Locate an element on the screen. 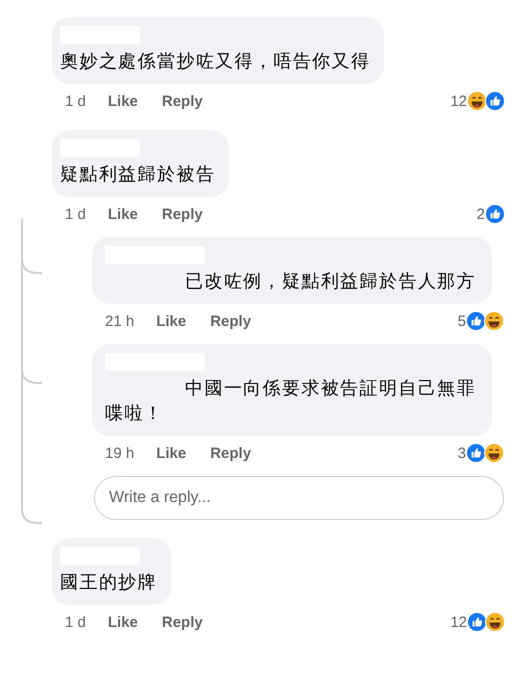 The width and height of the screenshot is (524, 684). comment-text: 國王的抄牌 is located at coordinates (108, 582).